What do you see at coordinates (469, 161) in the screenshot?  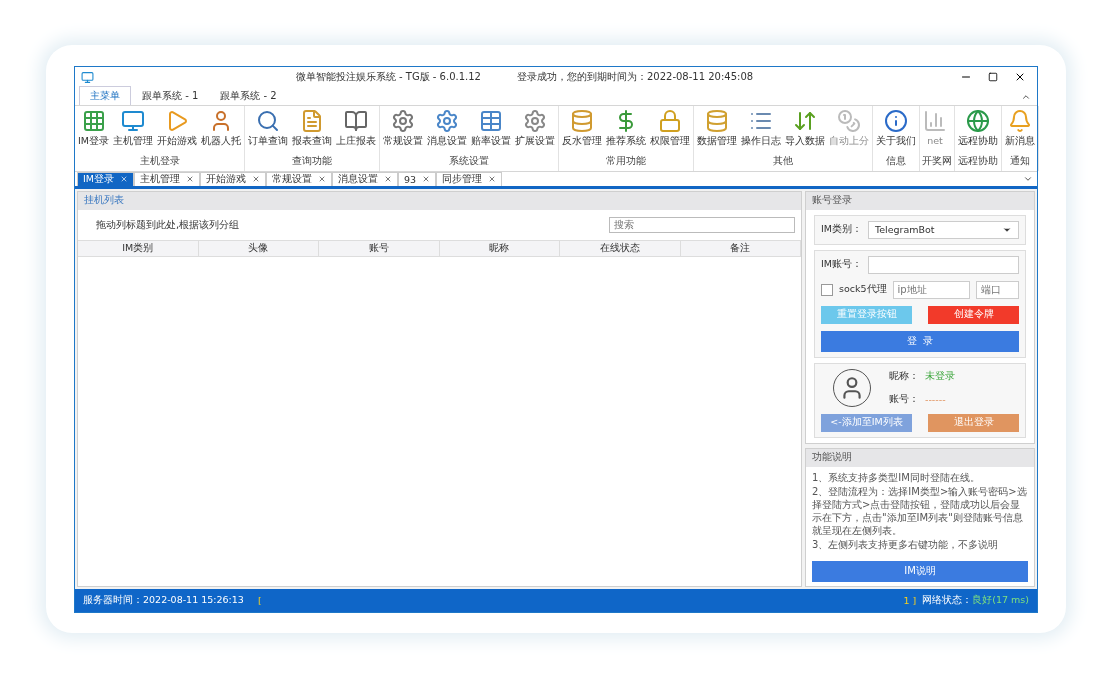 I see `ribbon-group-title: 系统设置` at bounding box center [469, 161].